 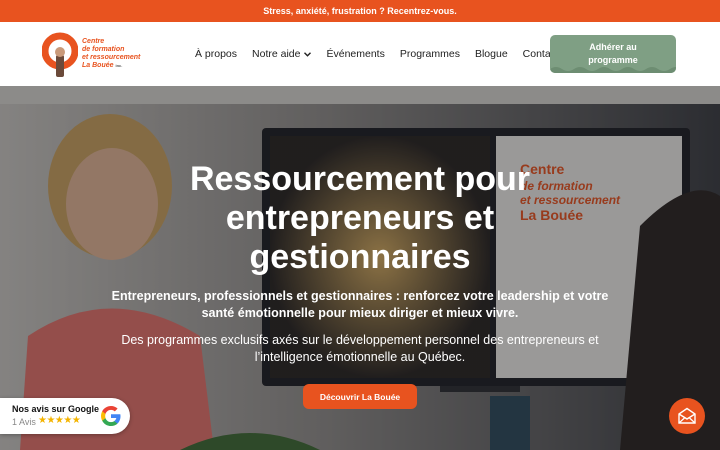 I want to click on logo-line-2: de formation, so click(x=103, y=49).